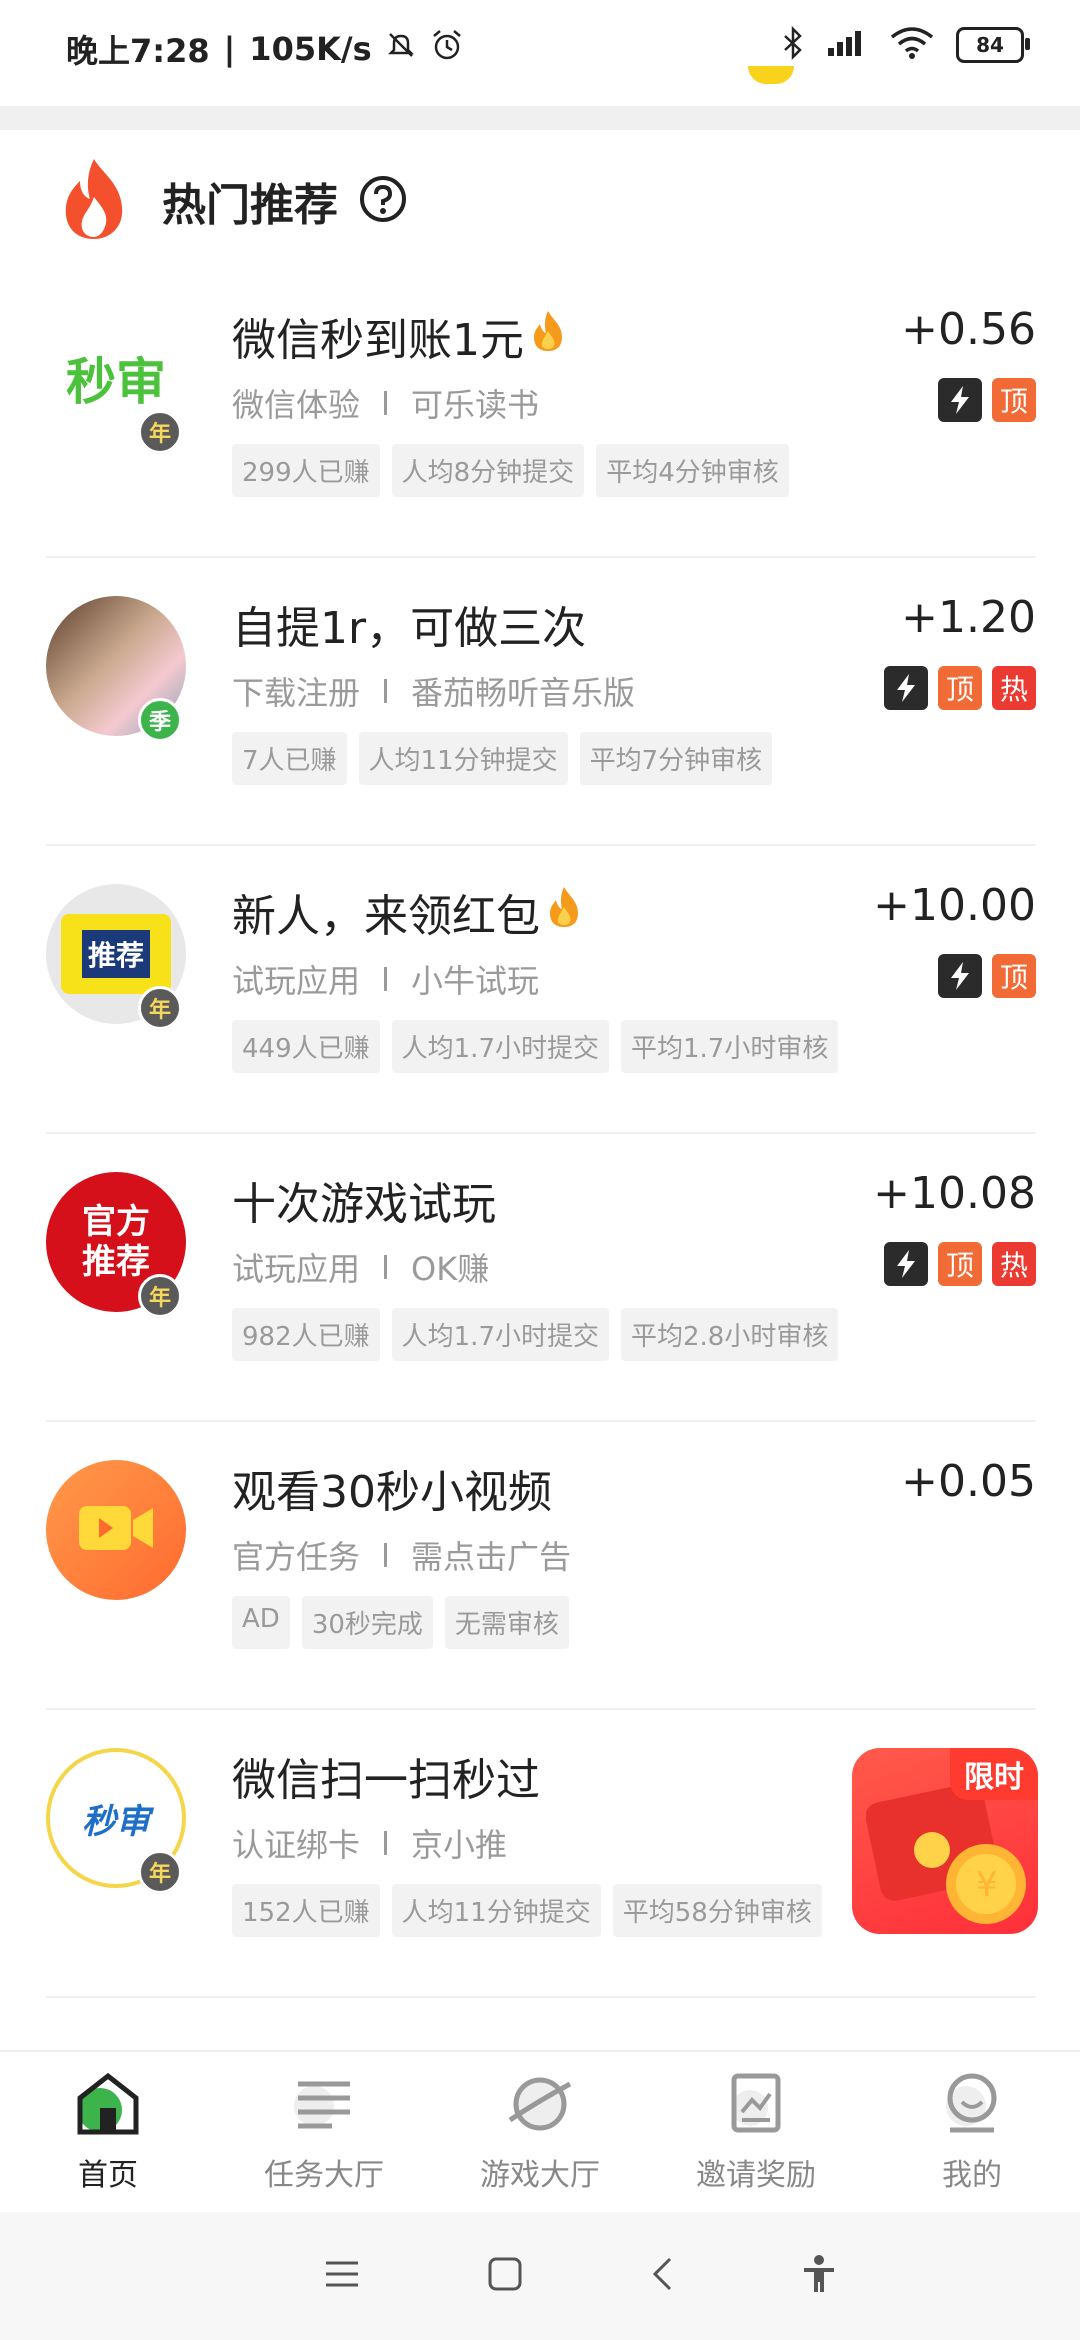  Describe the element at coordinates (116, 1821) in the screenshot. I see `avatar-text: 秒审` at that location.